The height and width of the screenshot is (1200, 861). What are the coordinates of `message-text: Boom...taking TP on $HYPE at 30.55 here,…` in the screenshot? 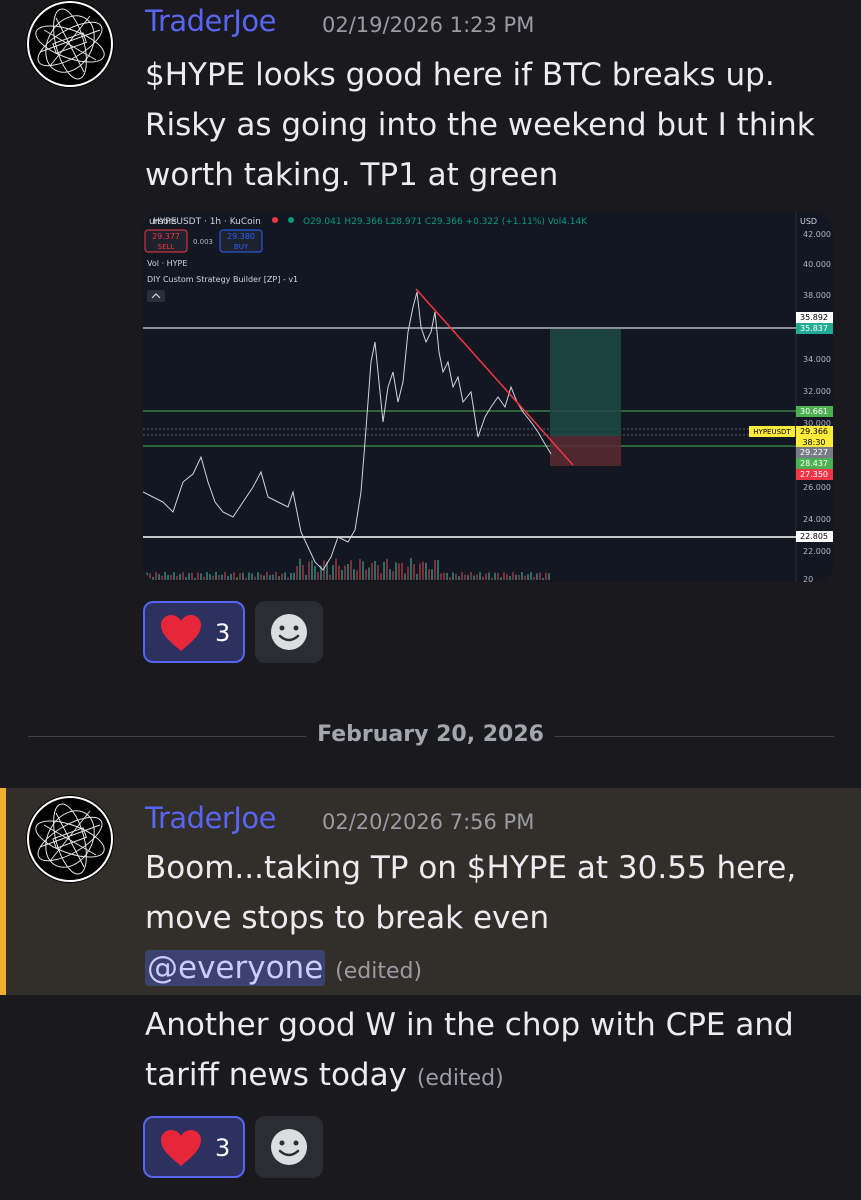 It's located at (490, 920).